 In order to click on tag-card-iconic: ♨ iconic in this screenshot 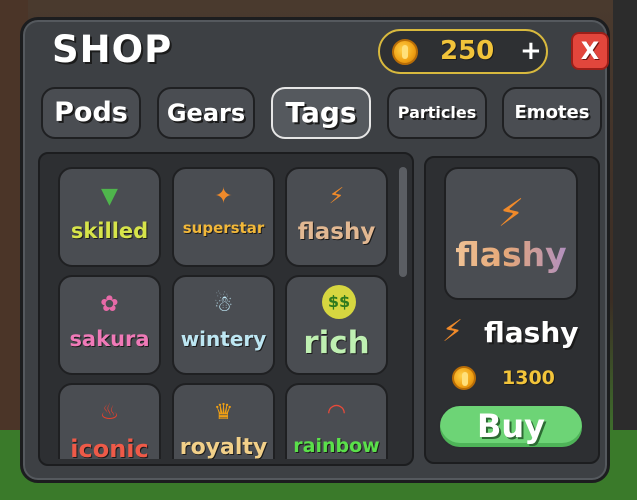, I will do `click(109, 421)`.